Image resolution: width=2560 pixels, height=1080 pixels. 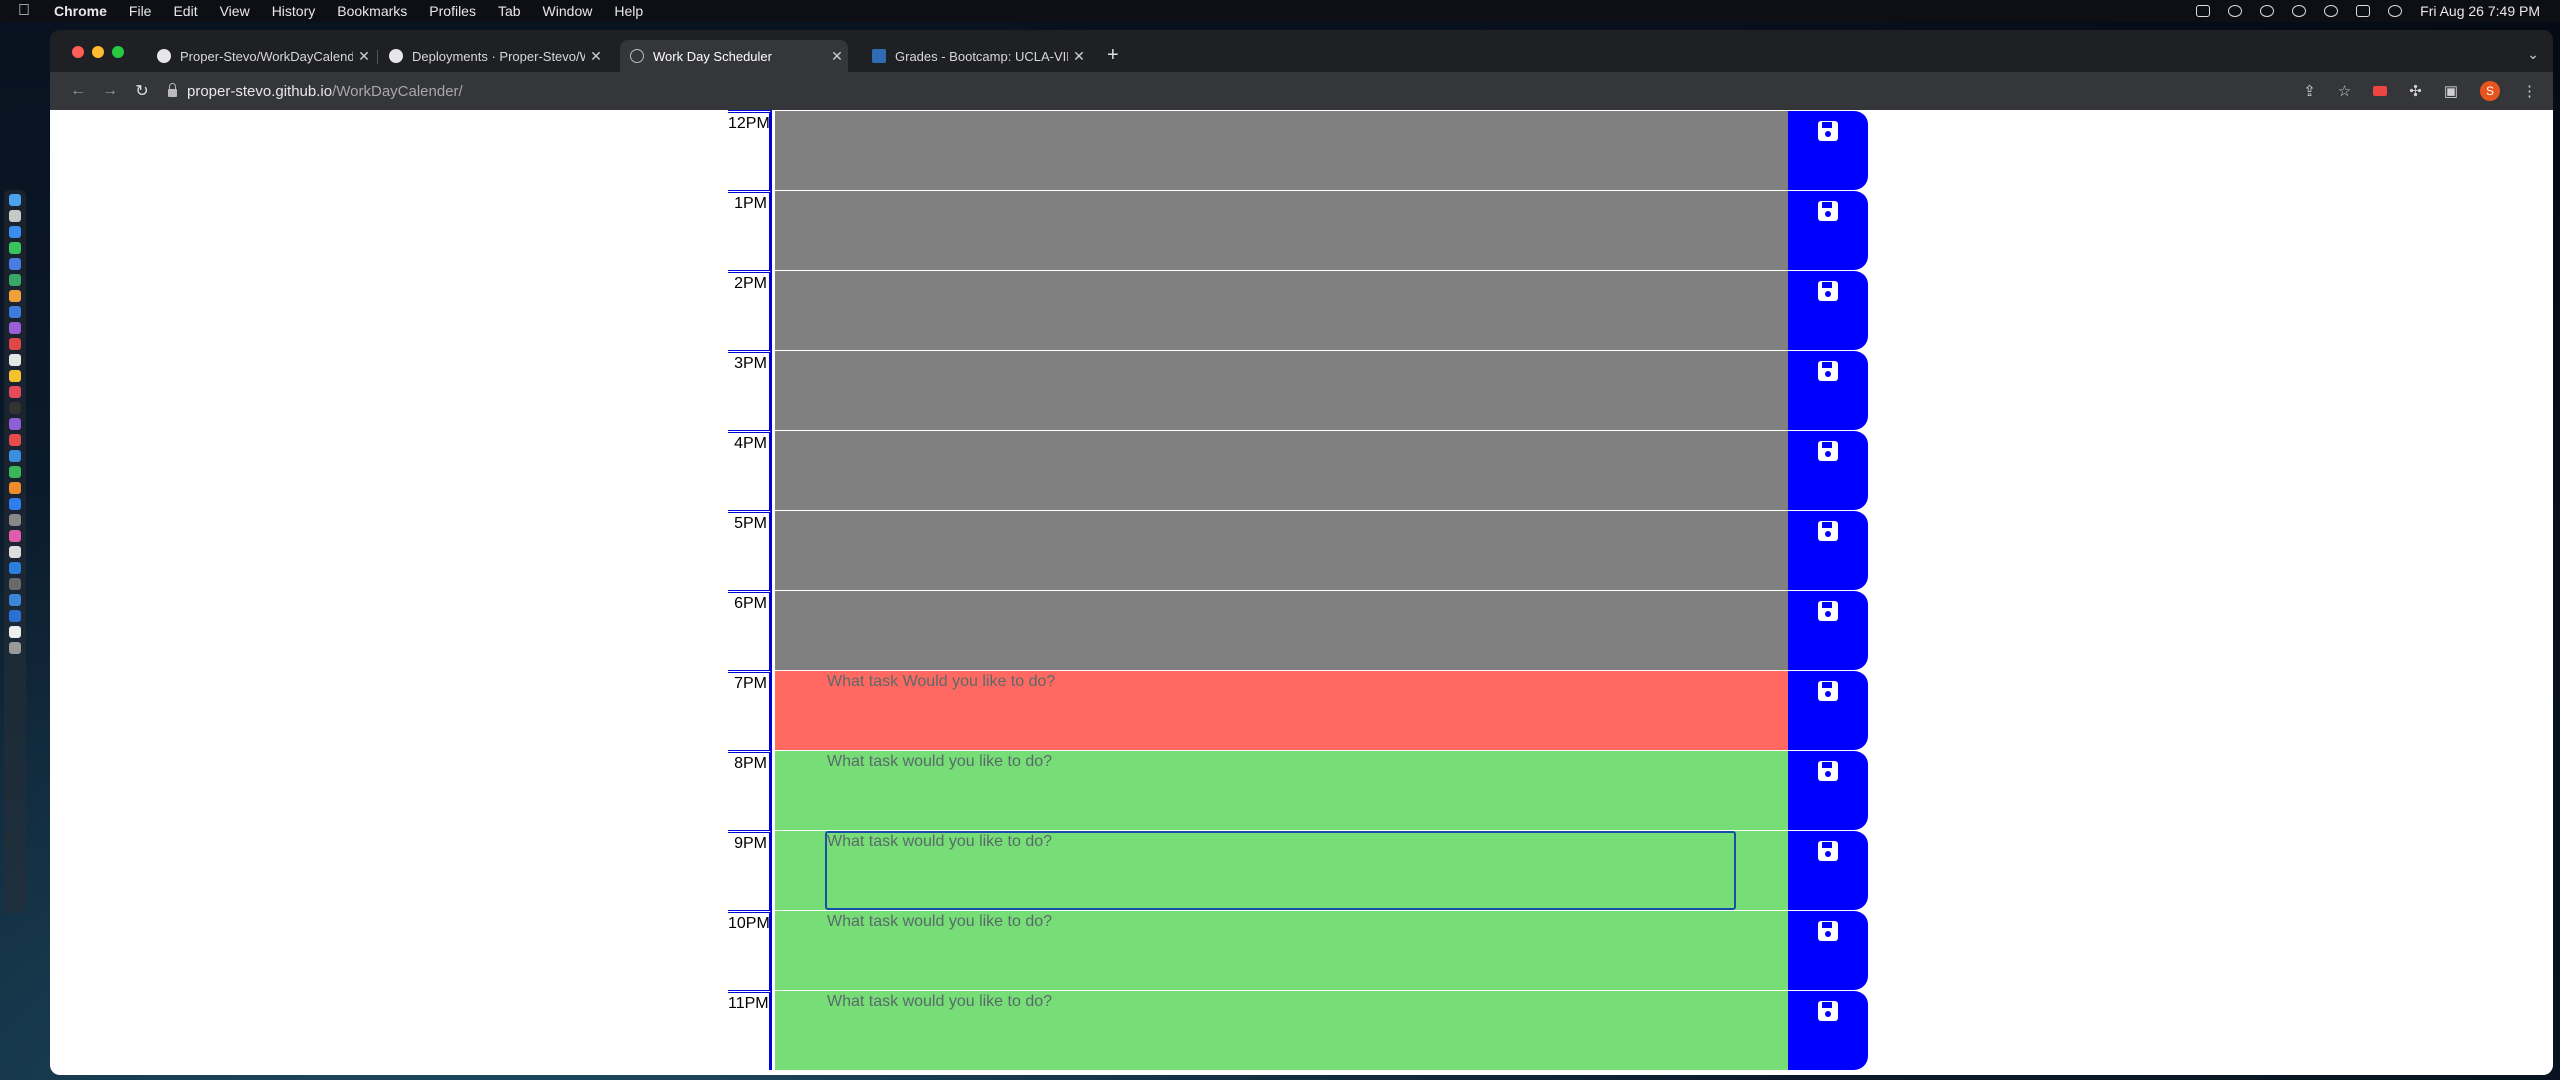 I want to click on share-icon: ⇪, so click(x=2309, y=91).